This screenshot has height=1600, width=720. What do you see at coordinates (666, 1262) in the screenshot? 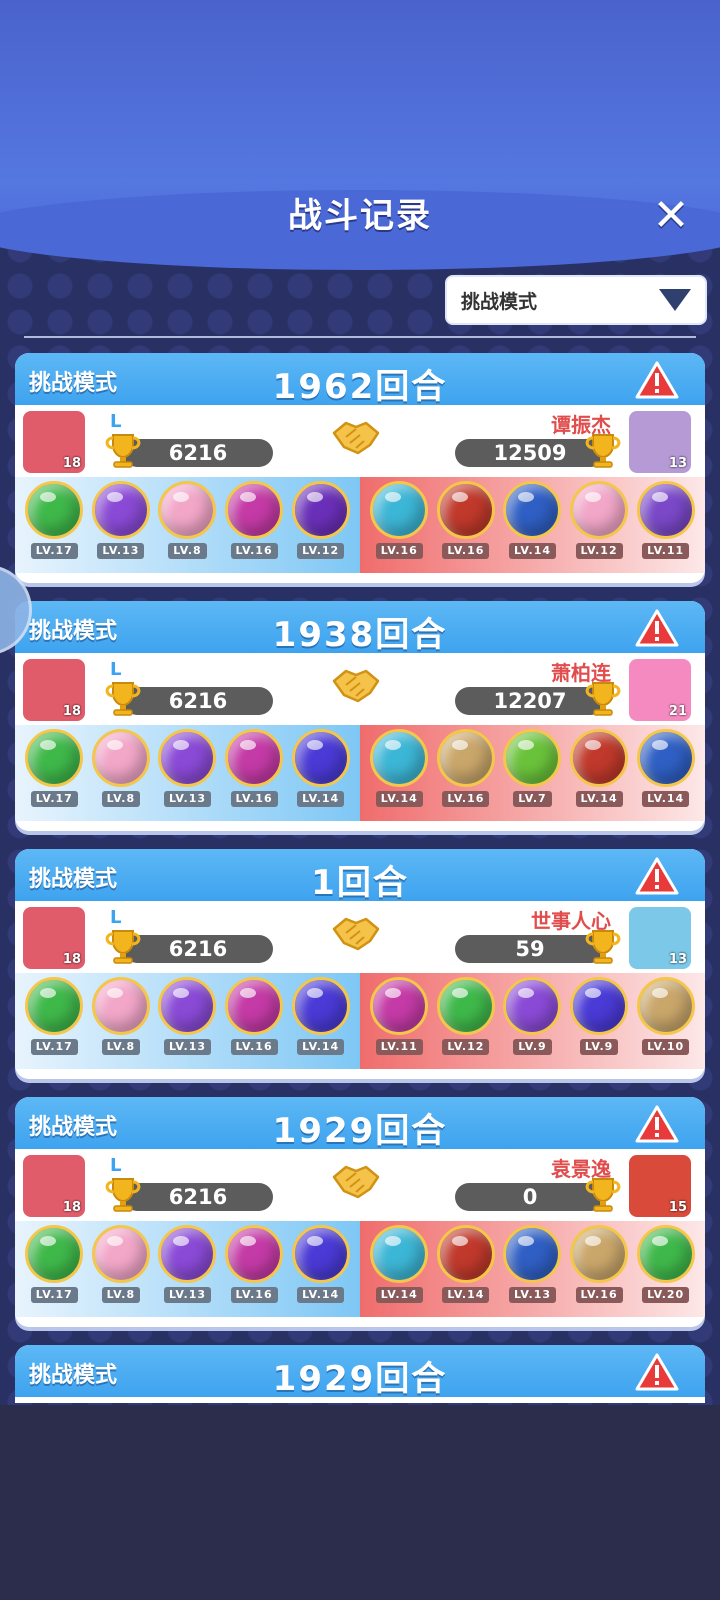
I see `pet-slot: LV.20` at bounding box center [666, 1262].